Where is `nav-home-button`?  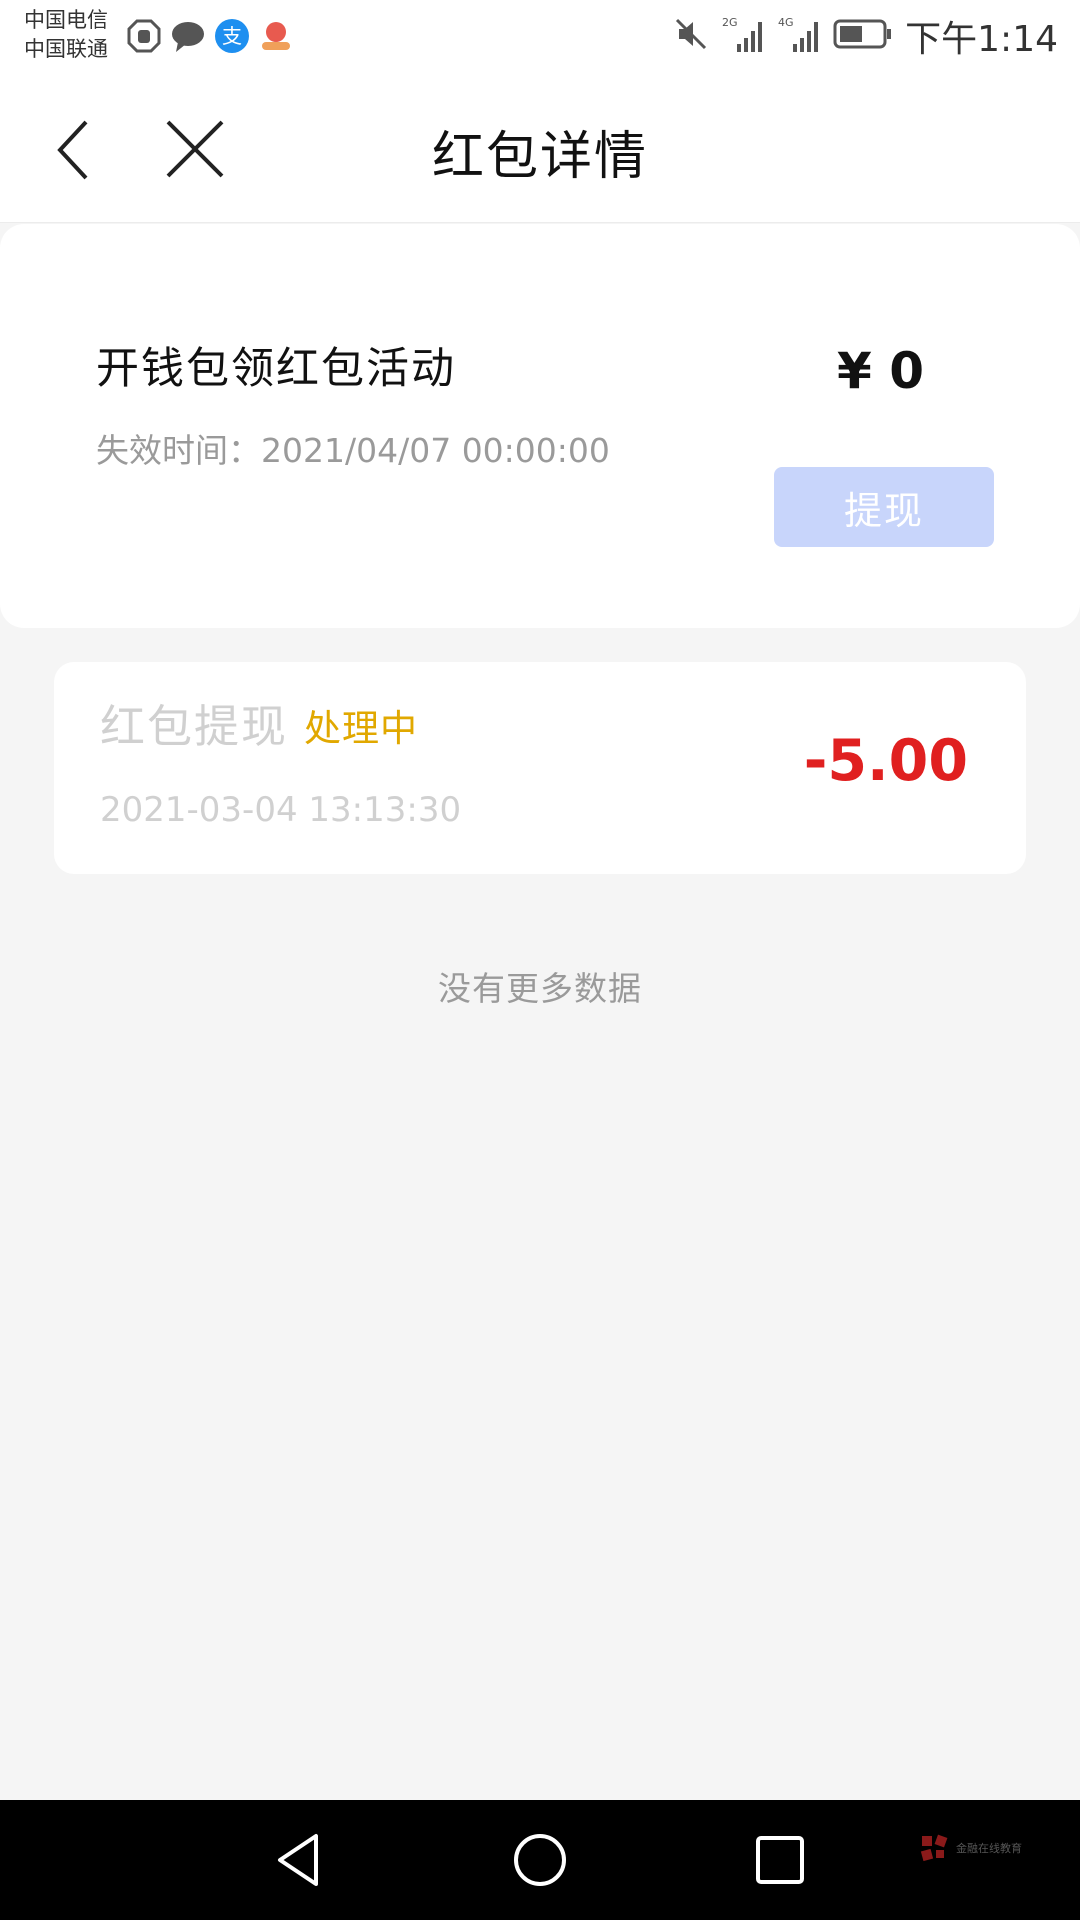
nav-home-button is located at coordinates (540, 1860).